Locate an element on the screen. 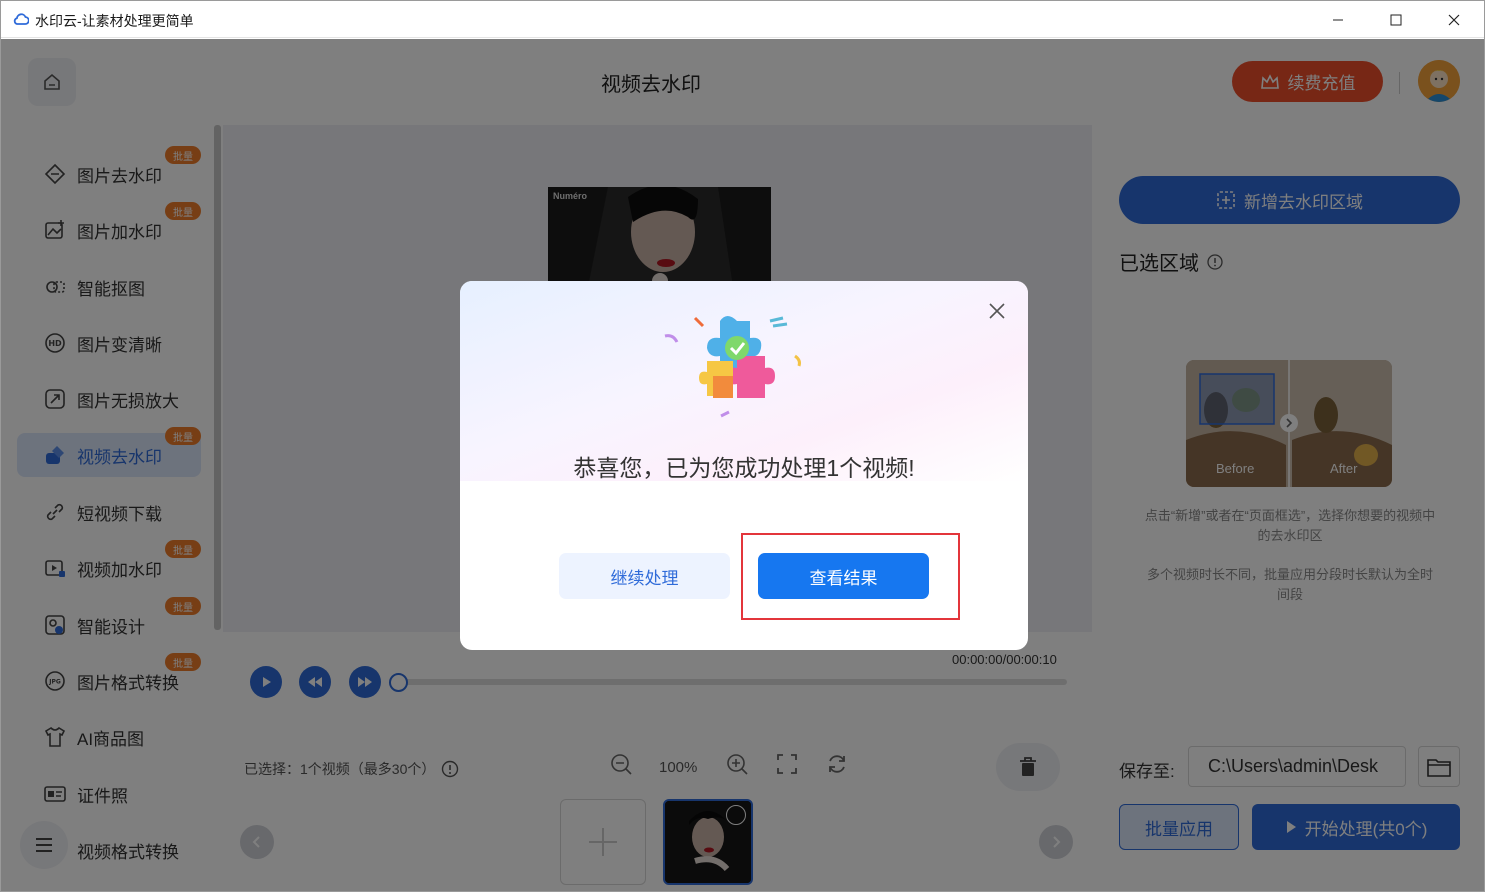 The image size is (1485, 892). maximize-button is located at coordinates (1396, 19).